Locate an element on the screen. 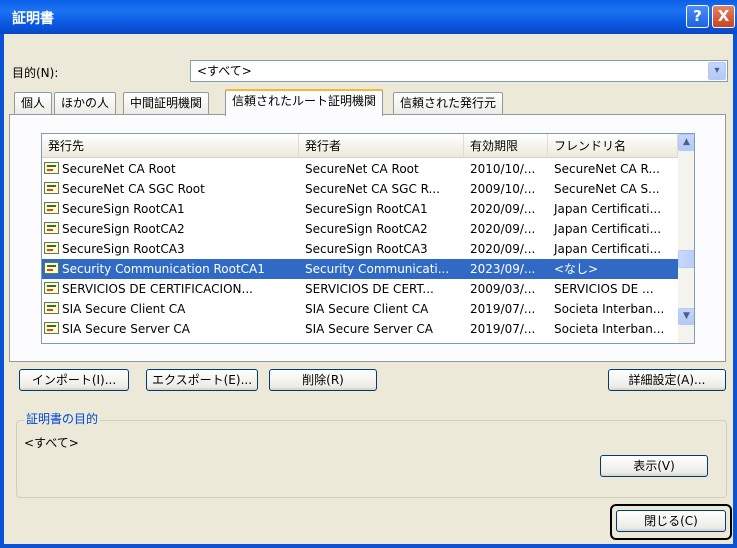 The width and height of the screenshot is (737, 548). purpose-dropdown: <すべて> ▾ is located at coordinates (459, 71).